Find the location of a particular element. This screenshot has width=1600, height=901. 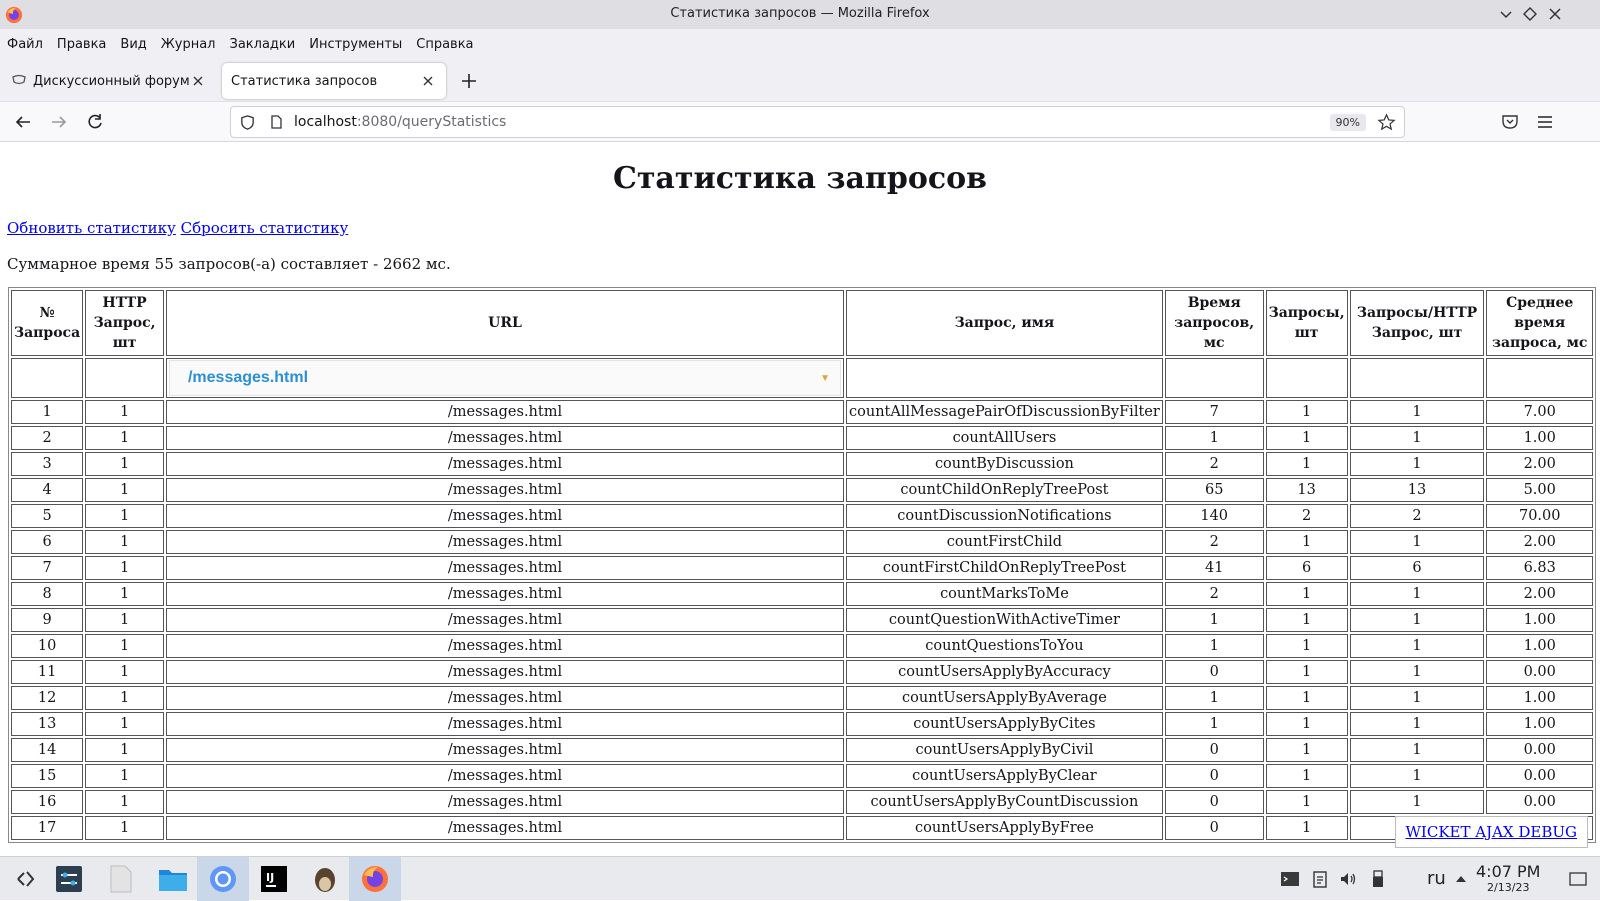

tab-query-statistics: Статистика запросов is located at coordinates (334, 81).